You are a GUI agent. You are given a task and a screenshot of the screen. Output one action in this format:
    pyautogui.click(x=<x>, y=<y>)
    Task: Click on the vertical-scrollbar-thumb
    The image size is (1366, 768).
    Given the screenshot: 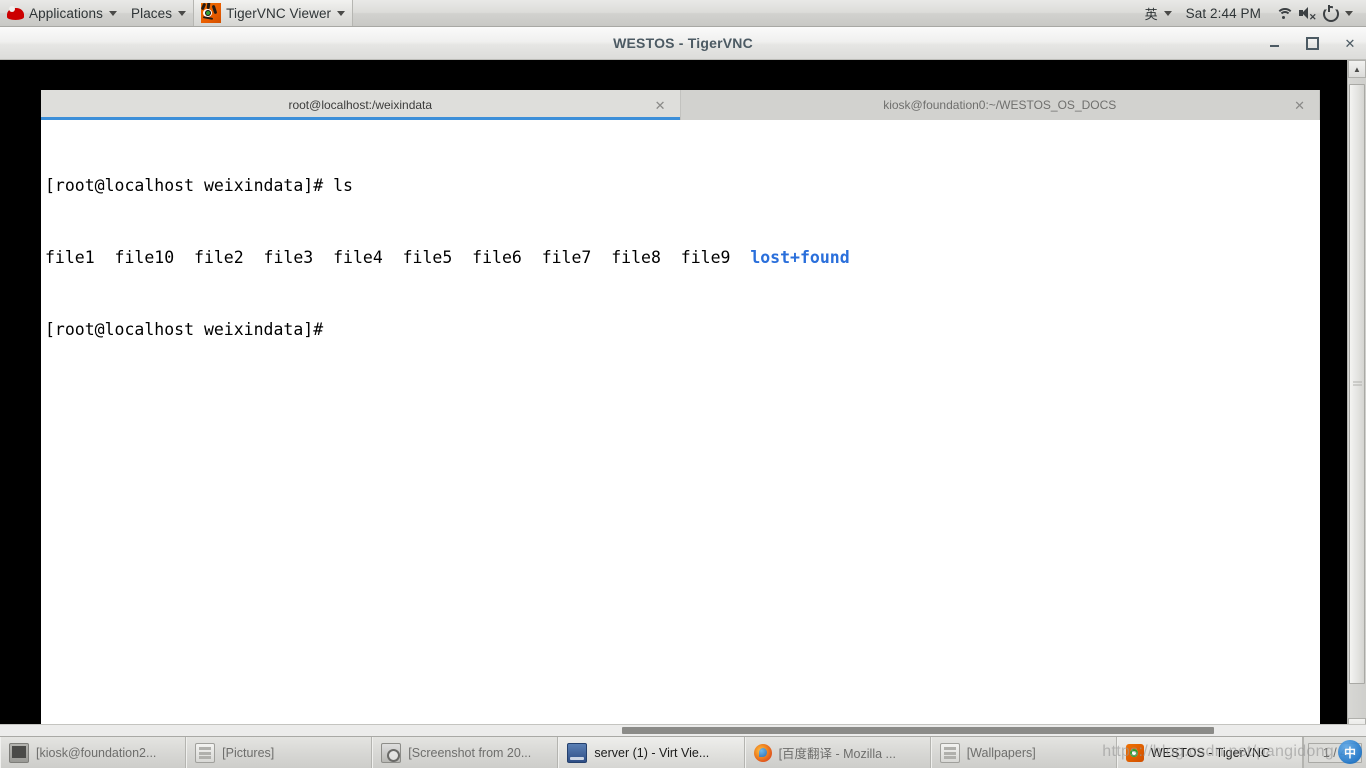 What is the action you would take?
    pyautogui.click(x=1357, y=384)
    